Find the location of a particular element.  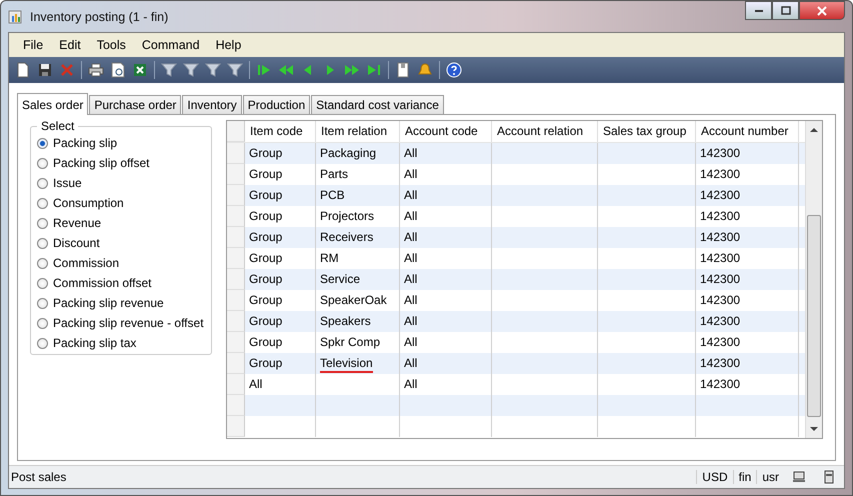

last-record-icon is located at coordinates (374, 70).